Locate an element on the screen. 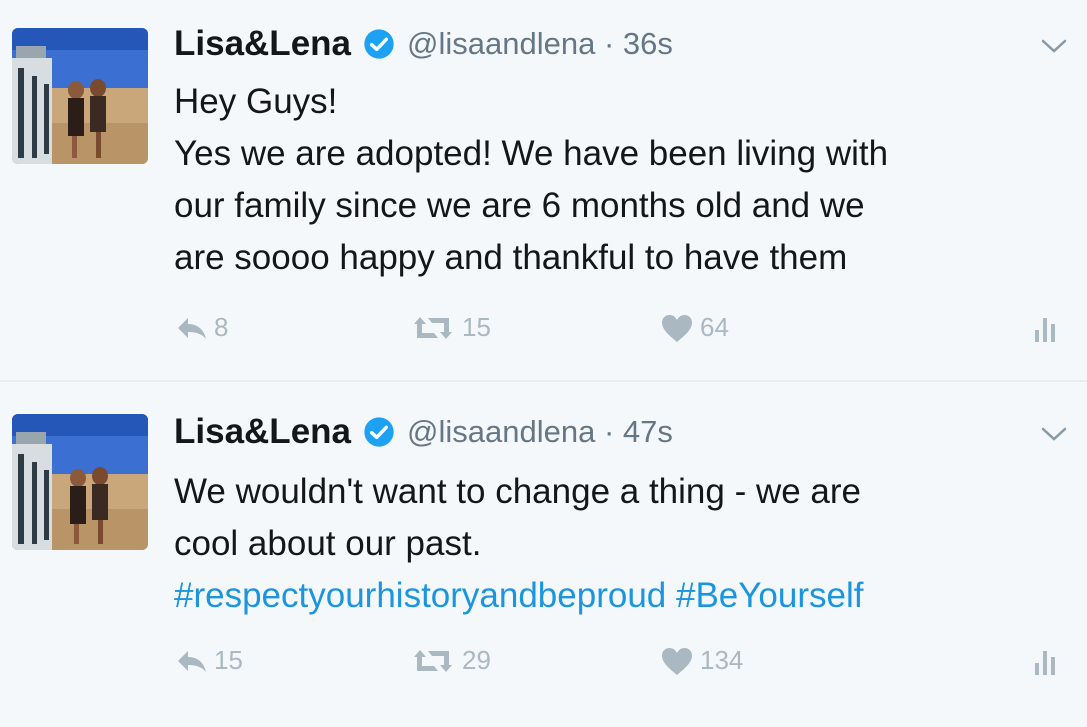 Image resolution: width=1087 pixels, height=727 pixels. reply-button: 8 is located at coordinates (202, 327).